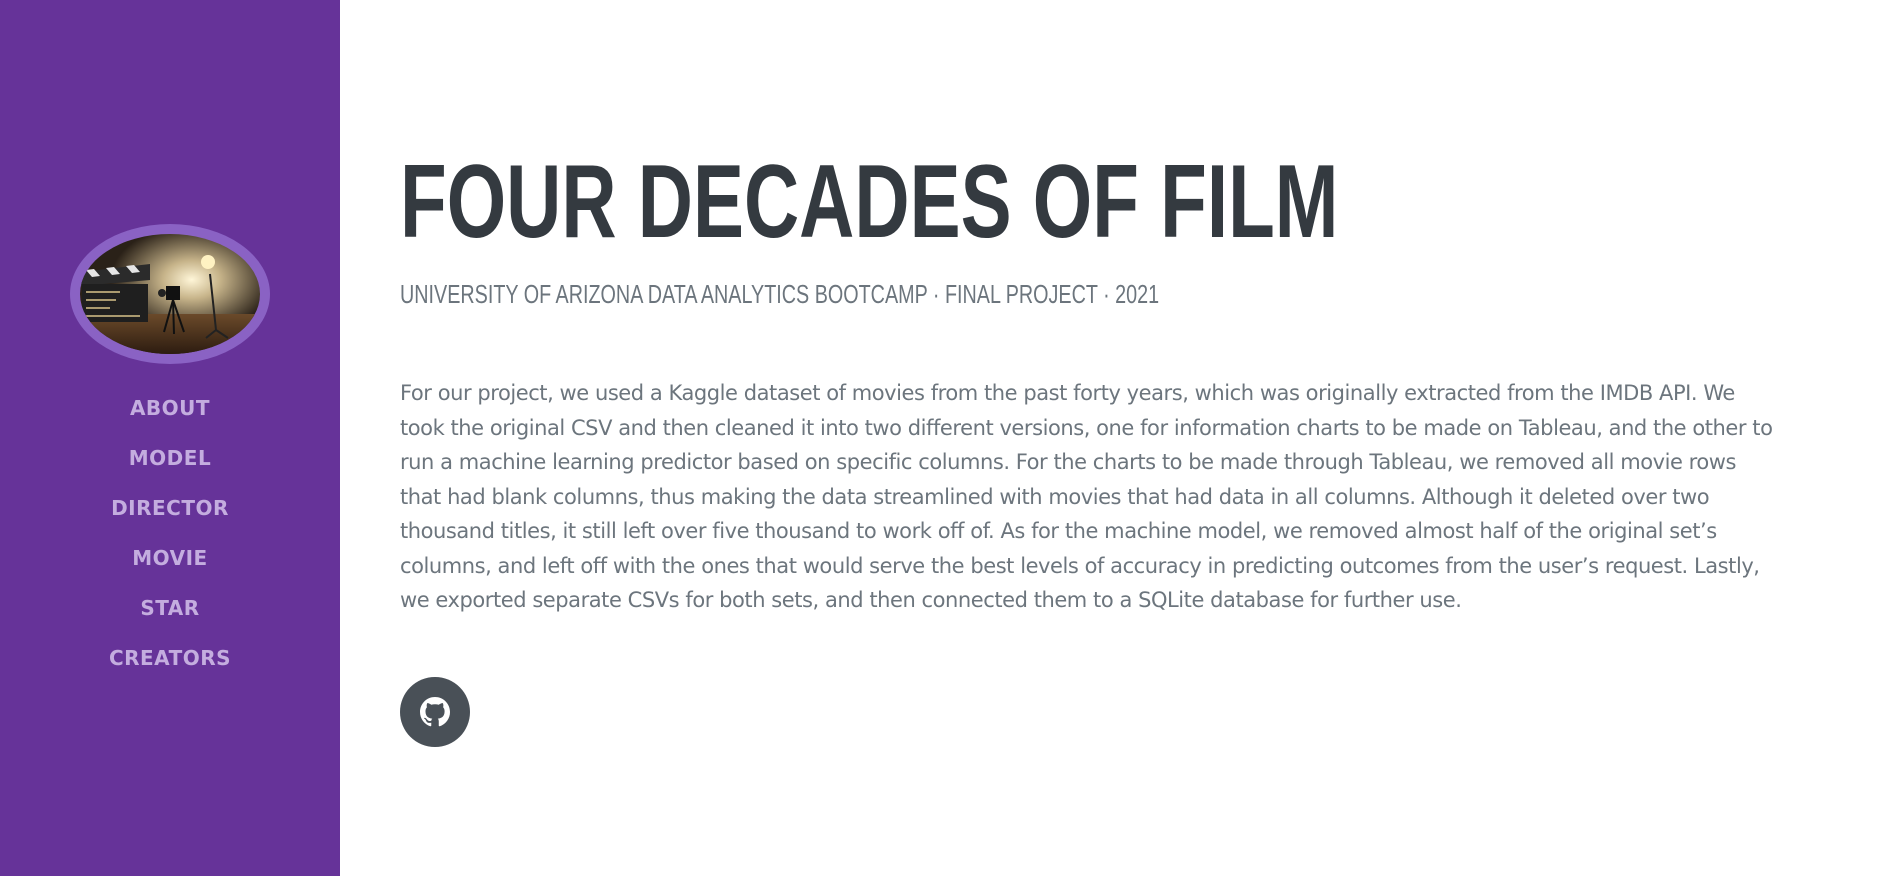 The image size is (1892, 876). I want to click on film-set-image, so click(170, 294).